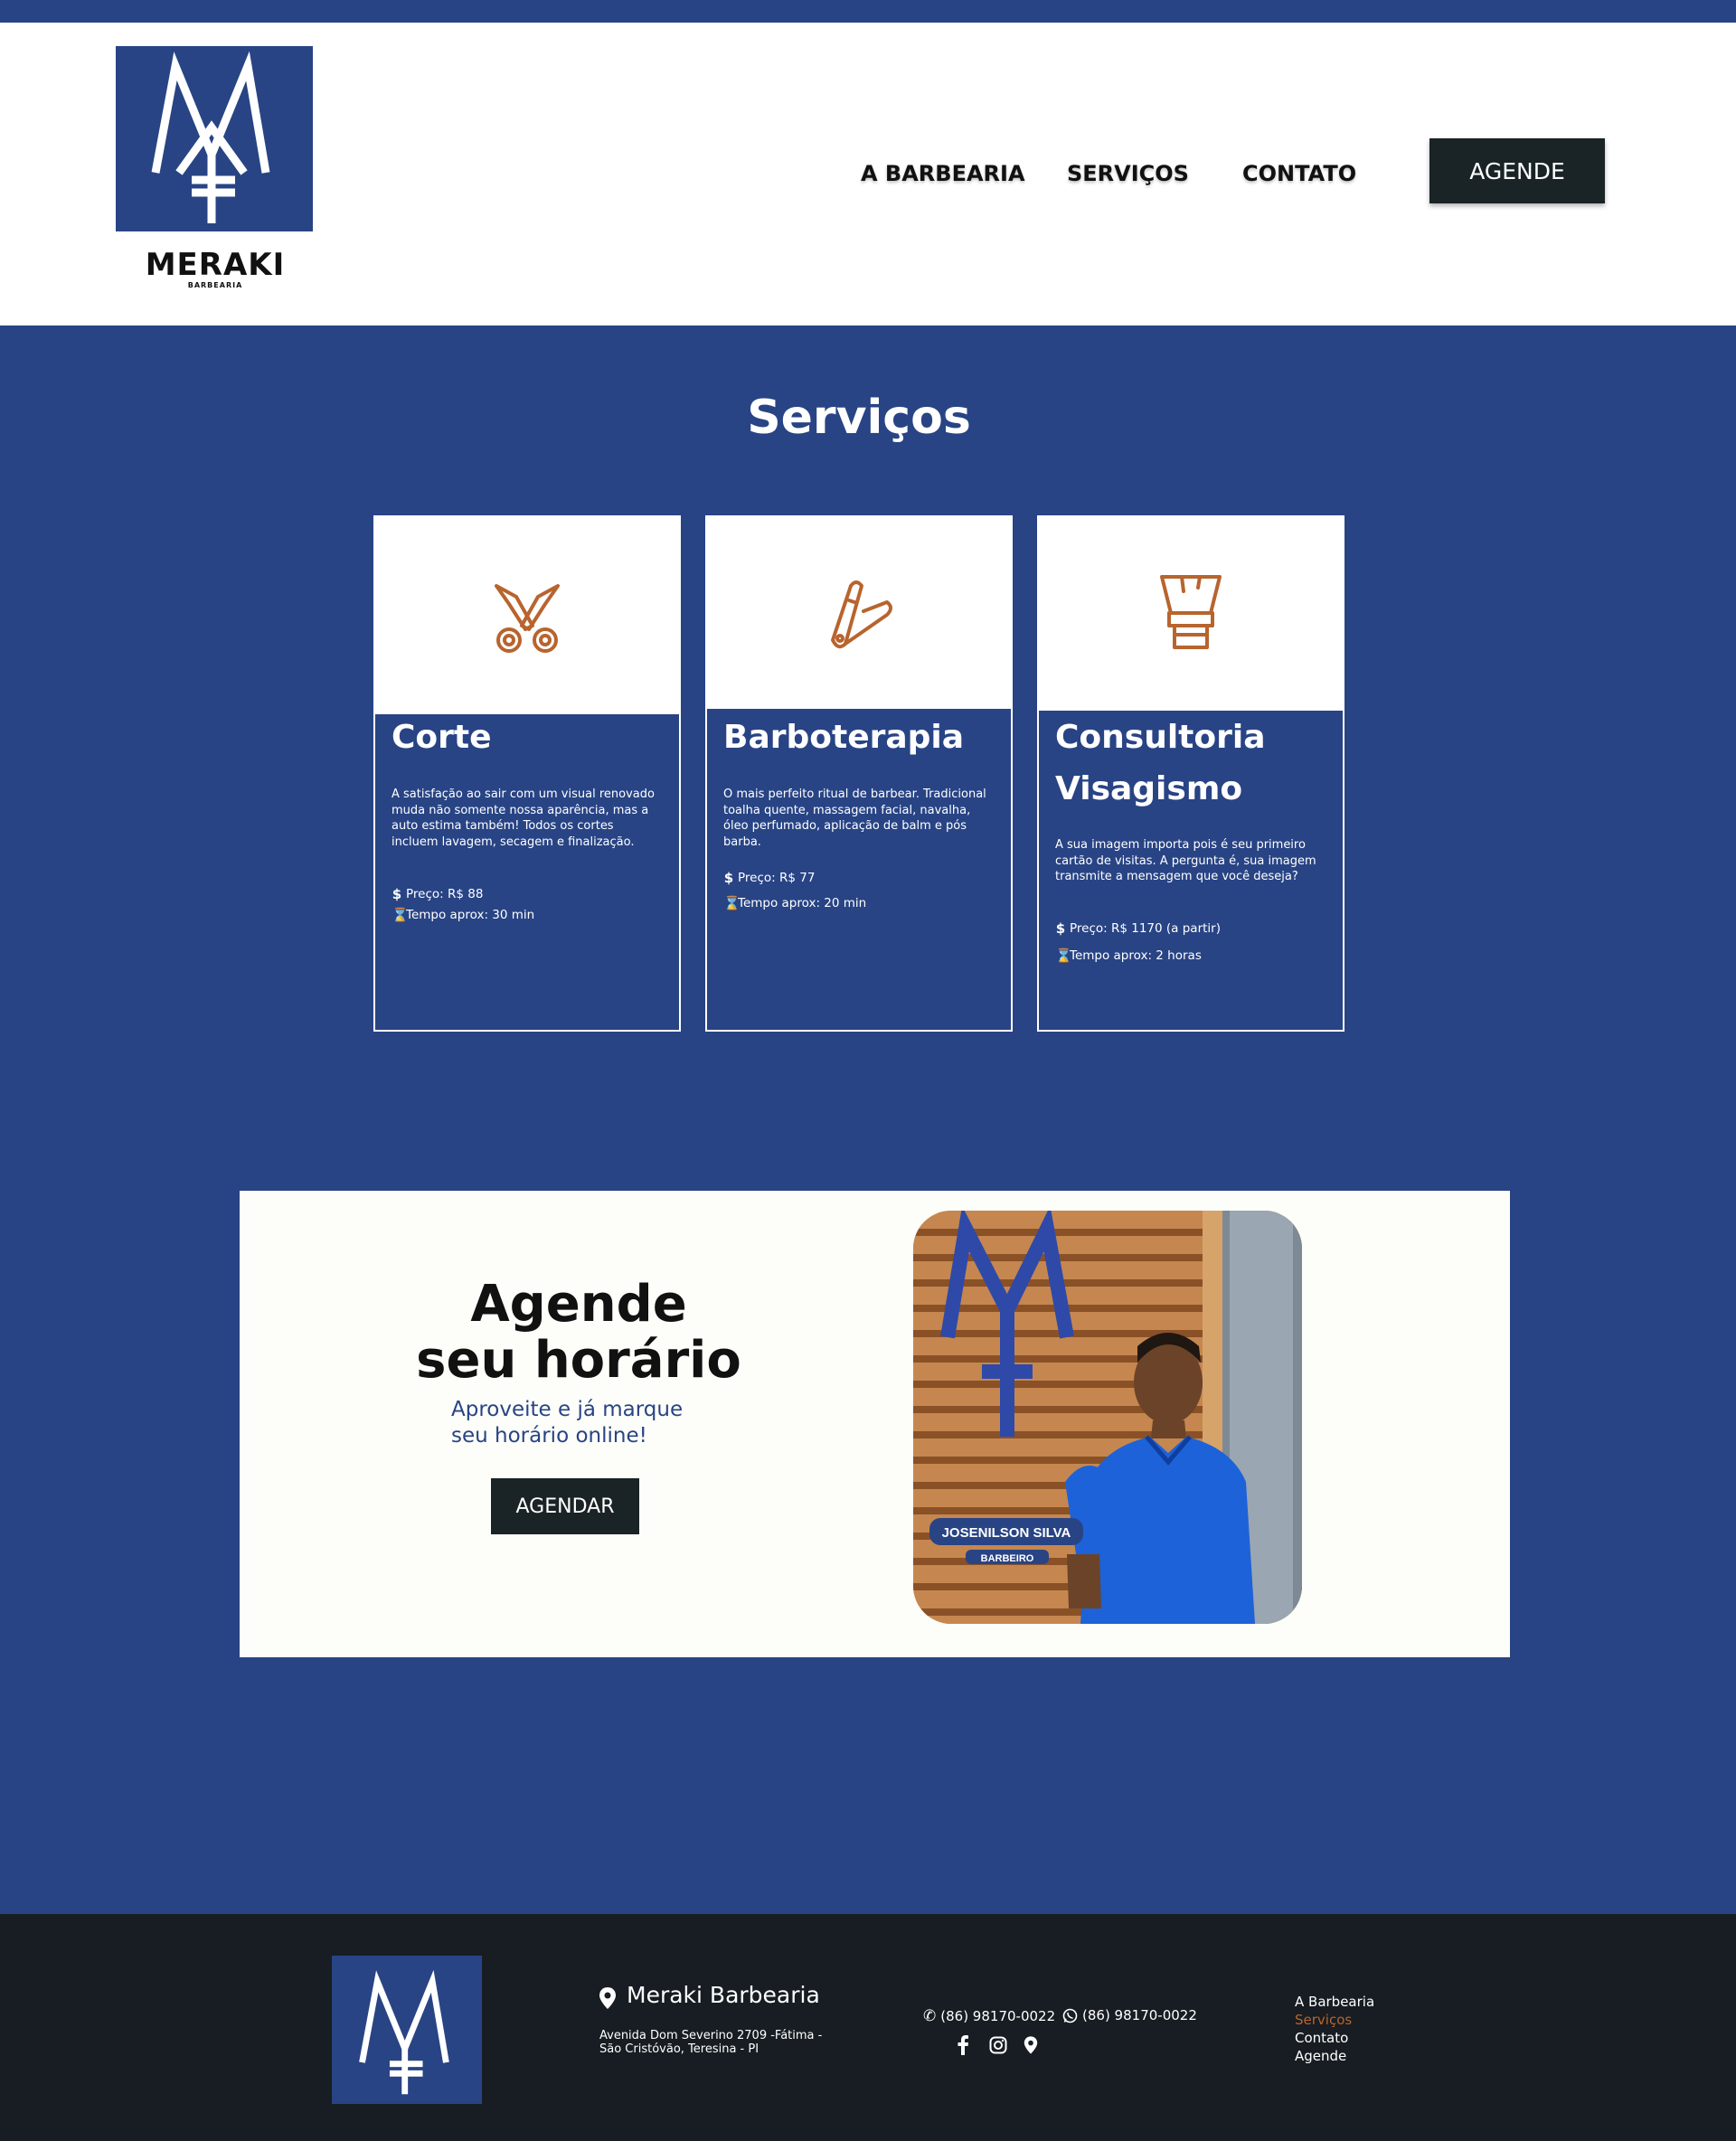  What do you see at coordinates (679, 2049) in the screenshot?
I see `footer-address-line2: São Cristóvão, Teresina - PI` at bounding box center [679, 2049].